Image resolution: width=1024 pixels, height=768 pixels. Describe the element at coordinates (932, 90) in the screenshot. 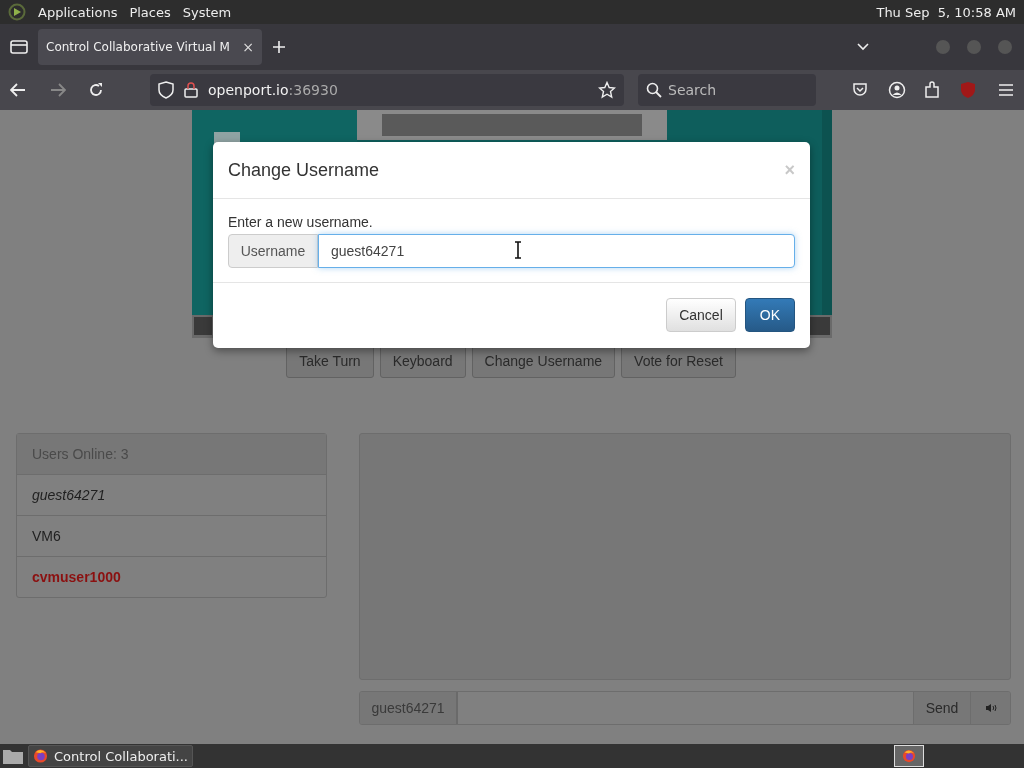

I see `puzzle-icon` at that location.